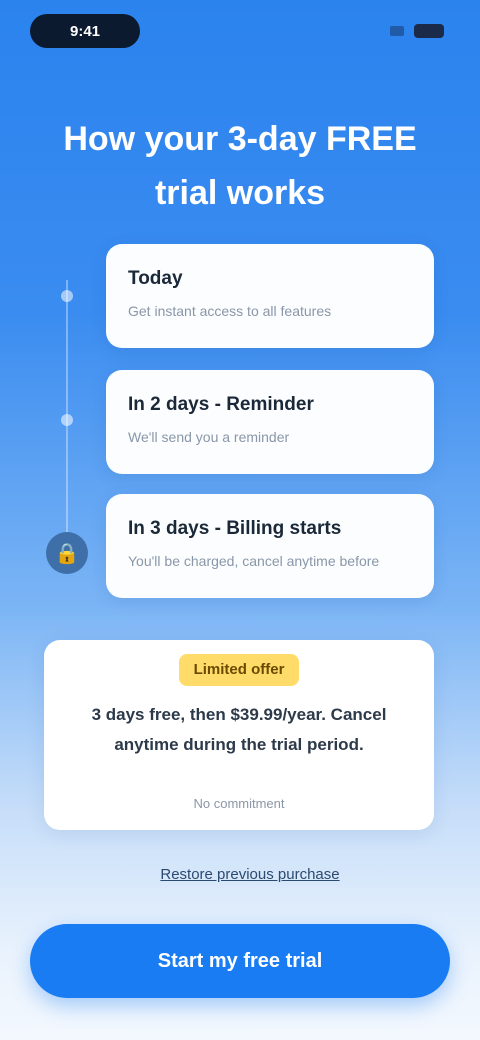 The image size is (480, 1040). Describe the element at coordinates (240, 30) in the screenshot. I see `status-bar: 9:41` at that location.